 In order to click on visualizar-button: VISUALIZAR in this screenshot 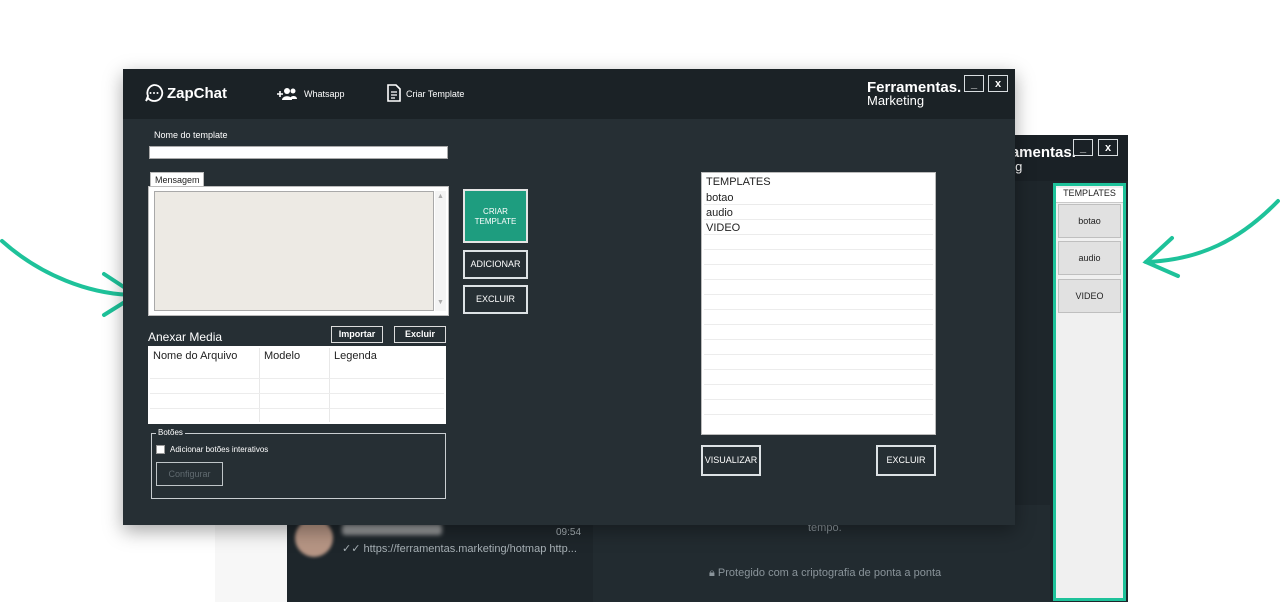, I will do `click(731, 460)`.